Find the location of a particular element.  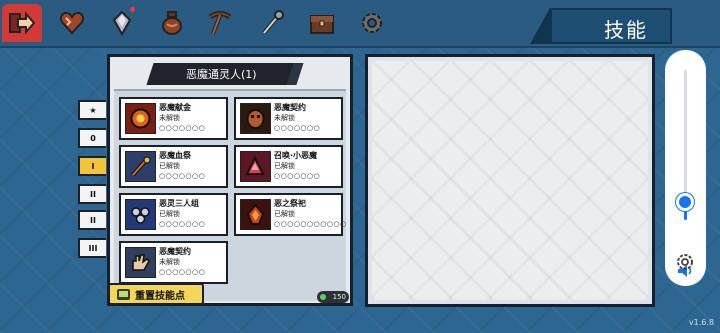

skill-card: 恶灵三人组 已解锁 ○○○○○○○ is located at coordinates (173, 214).